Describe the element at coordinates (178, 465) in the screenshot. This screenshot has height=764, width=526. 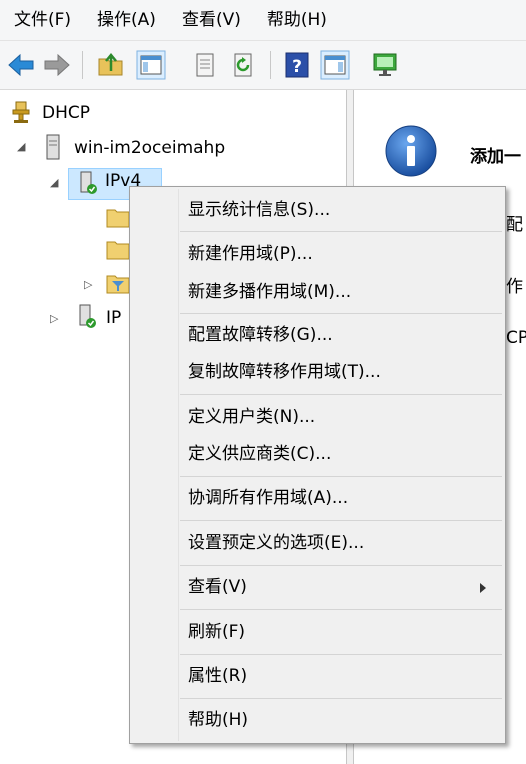
I see `menu-gutter` at that location.